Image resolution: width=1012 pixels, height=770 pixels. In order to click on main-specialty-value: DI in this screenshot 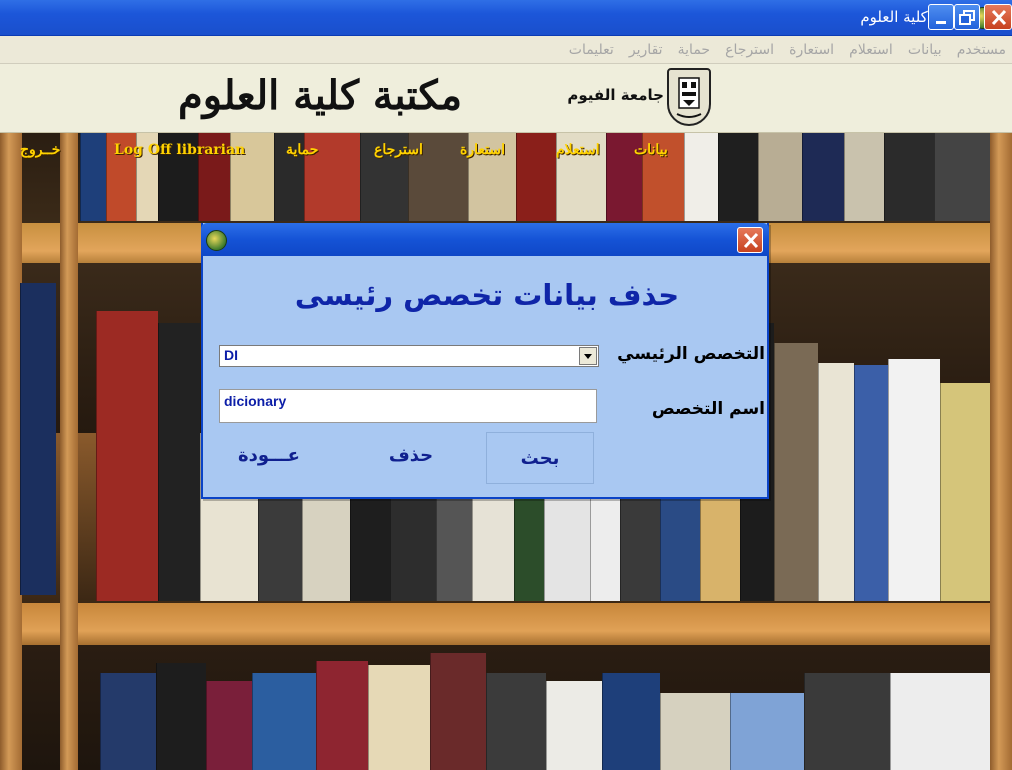, I will do `click(231, 355)`.